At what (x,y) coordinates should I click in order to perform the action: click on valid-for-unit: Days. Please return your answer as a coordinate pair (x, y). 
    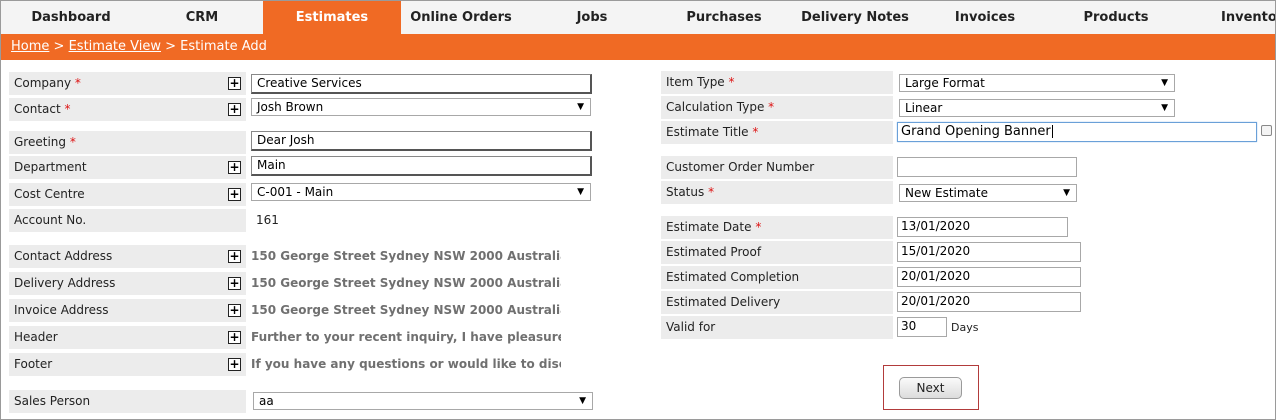
    Looking at the image, I should click on (965, 327).